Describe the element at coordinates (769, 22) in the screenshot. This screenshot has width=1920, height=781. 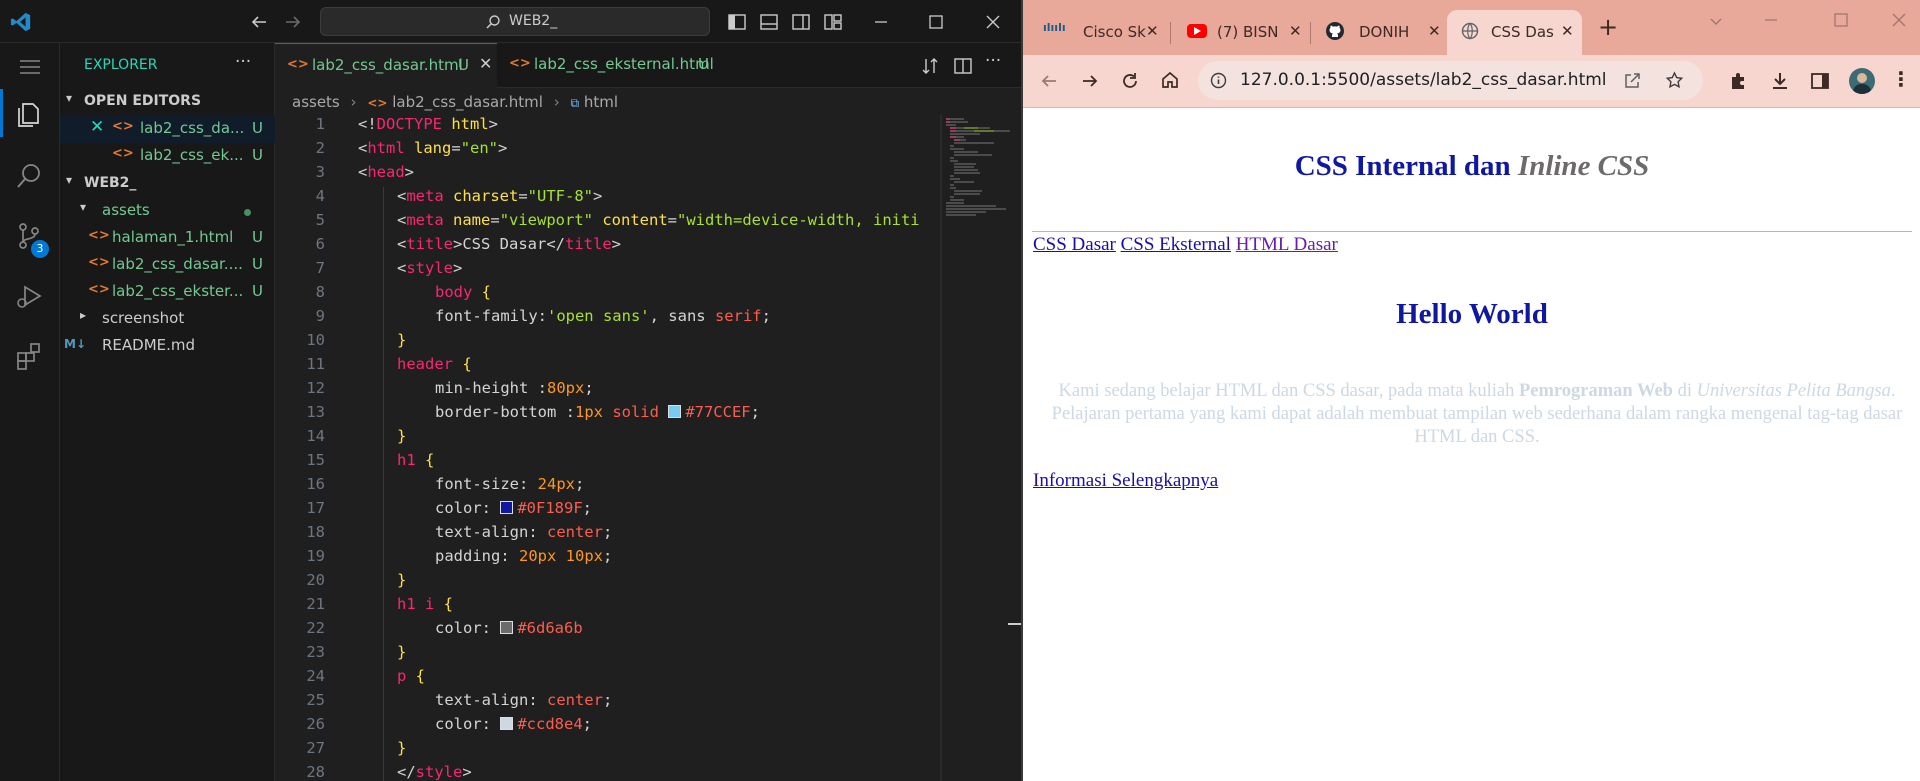
I see `toggle-panel-icon` at that location.